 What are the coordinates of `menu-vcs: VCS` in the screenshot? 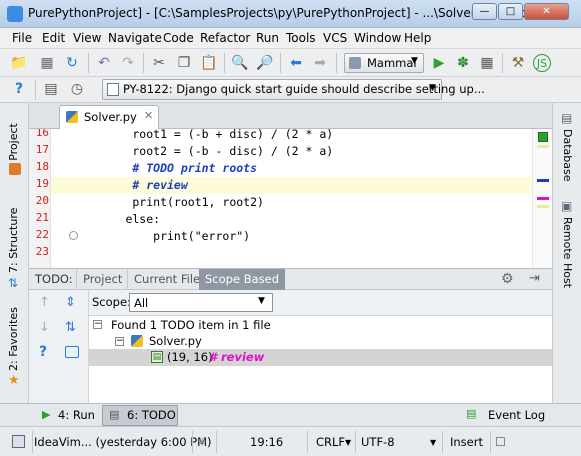 It's located at (335, 38).